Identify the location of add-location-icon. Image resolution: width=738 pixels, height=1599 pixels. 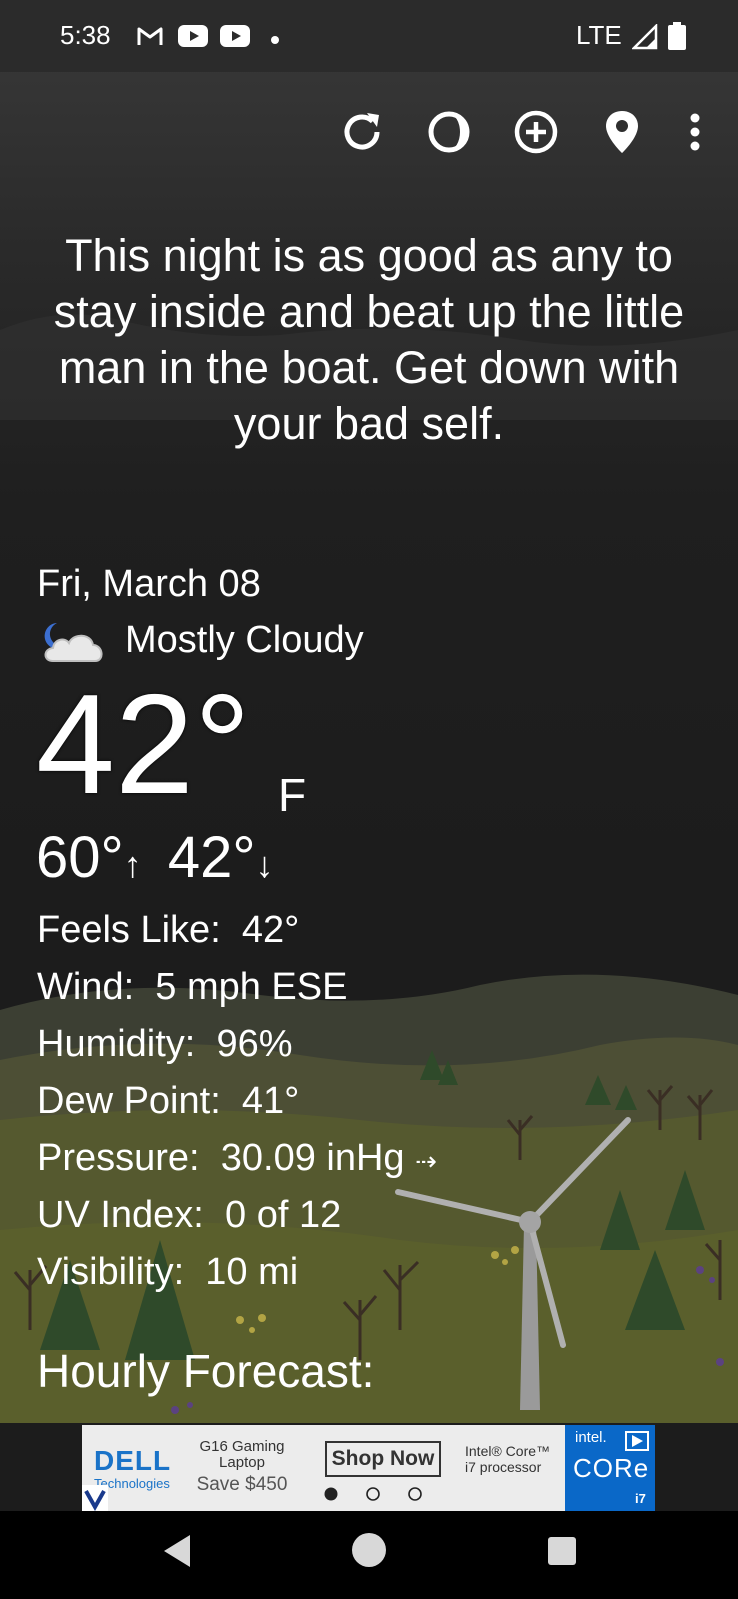
(536, 132).